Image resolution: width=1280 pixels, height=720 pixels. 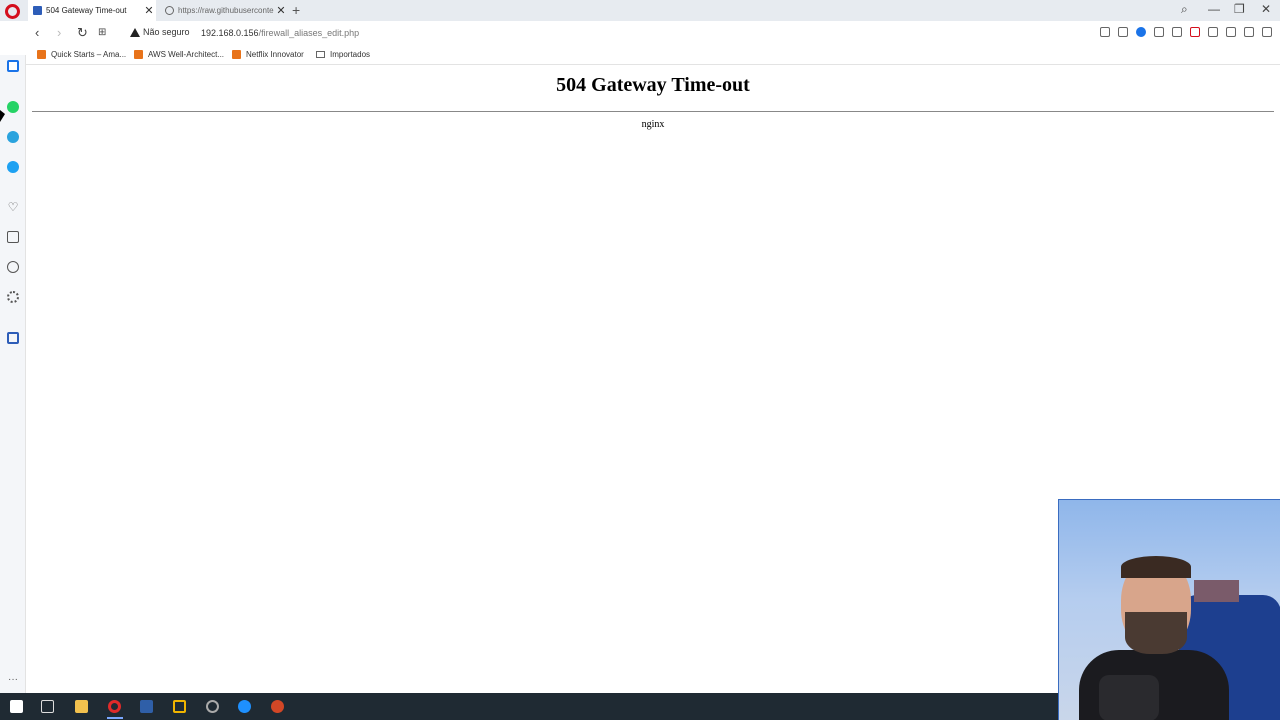 What do you see at coordinates (309, 33) in the screenshot?
I see `url-path: /firewall_aliases_edit.php` at bounding box center [309, 33].